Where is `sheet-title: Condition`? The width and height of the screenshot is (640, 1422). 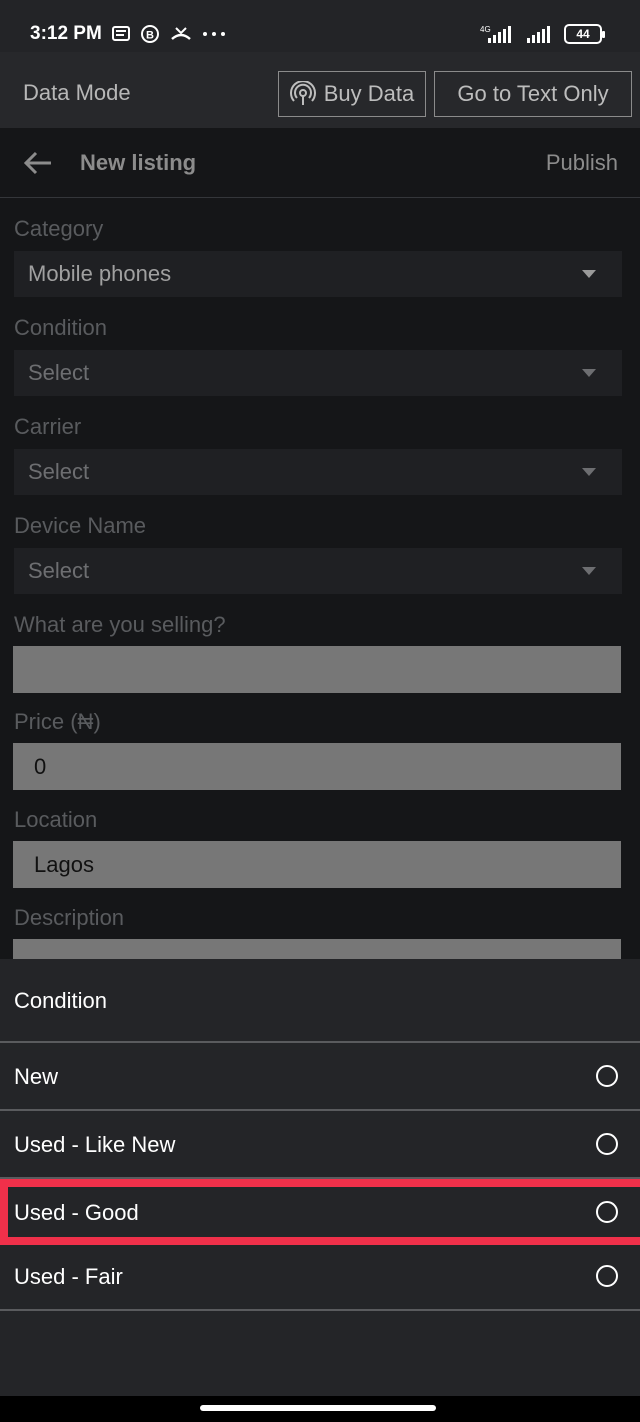
sheet-title: Condition is located at coordinates (60, 1000).